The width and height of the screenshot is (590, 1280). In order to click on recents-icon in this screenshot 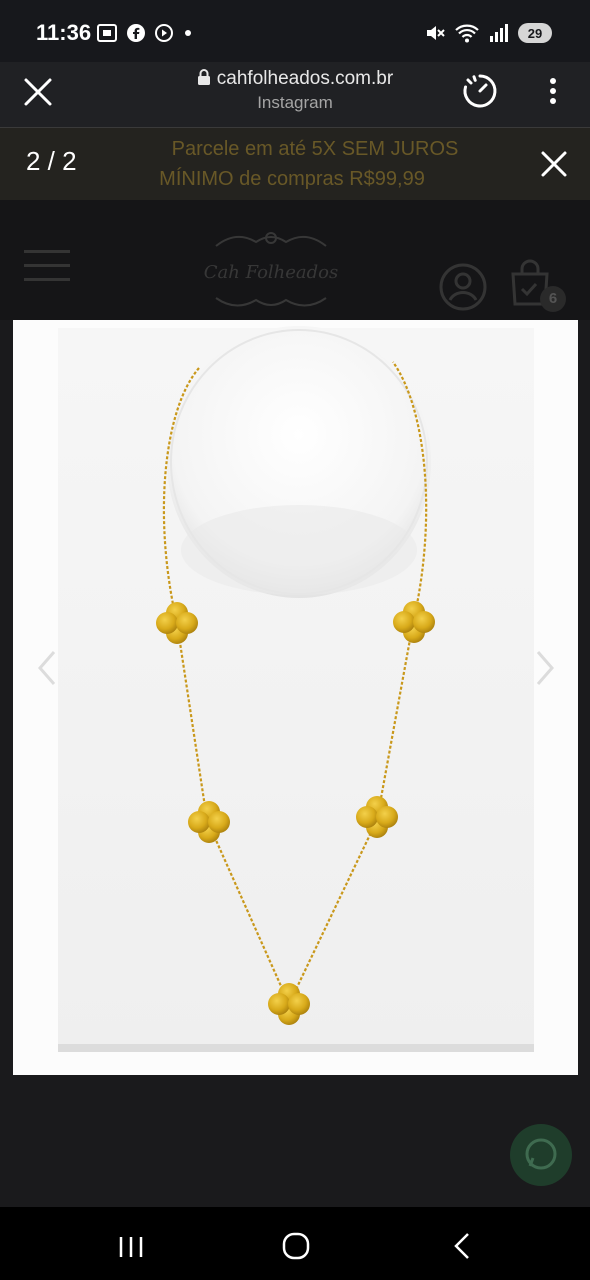, I will do `click(131, 1247)`.